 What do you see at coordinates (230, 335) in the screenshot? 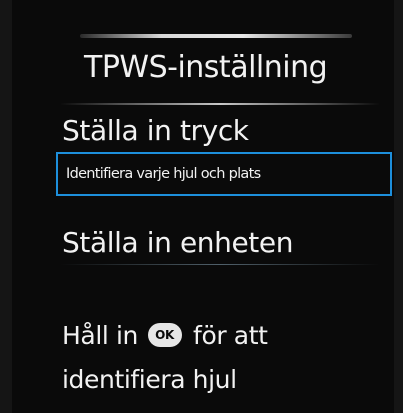
I see `hint-text-for: för att` at bounding box center [230, 335].